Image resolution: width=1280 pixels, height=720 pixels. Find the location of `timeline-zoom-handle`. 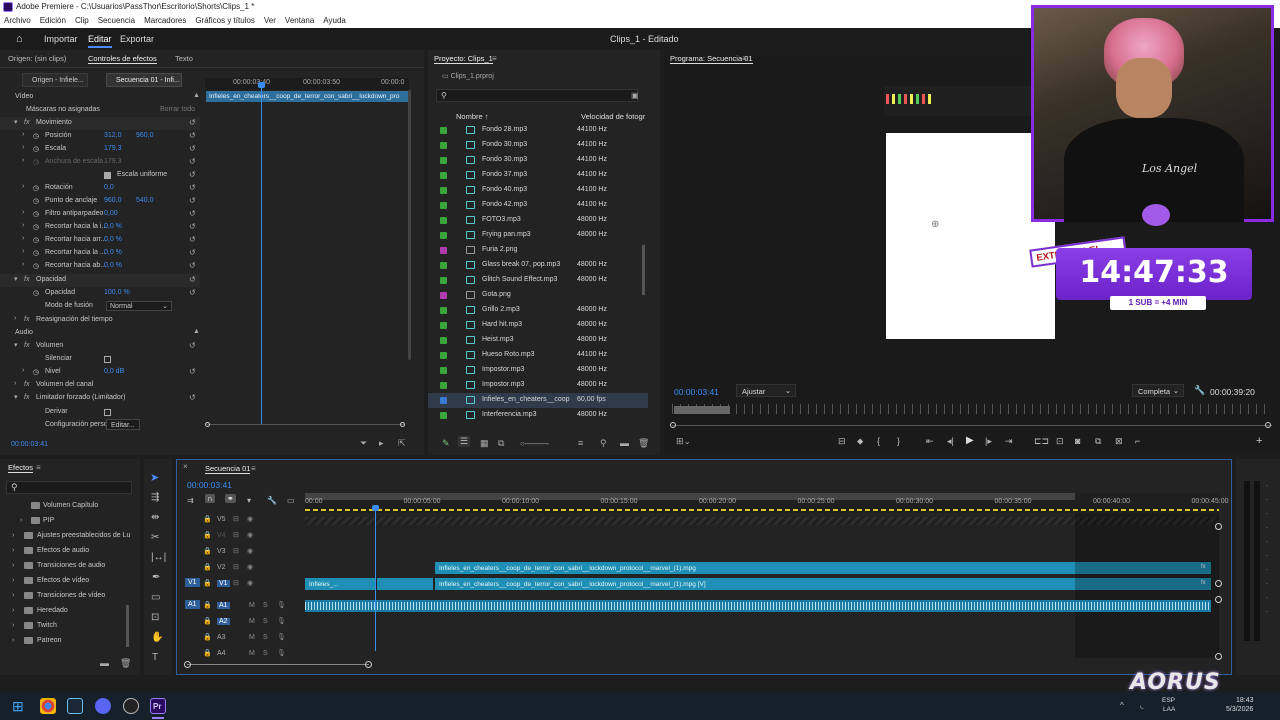

timeline-zoom-handle is located at coordinates (368, 664).